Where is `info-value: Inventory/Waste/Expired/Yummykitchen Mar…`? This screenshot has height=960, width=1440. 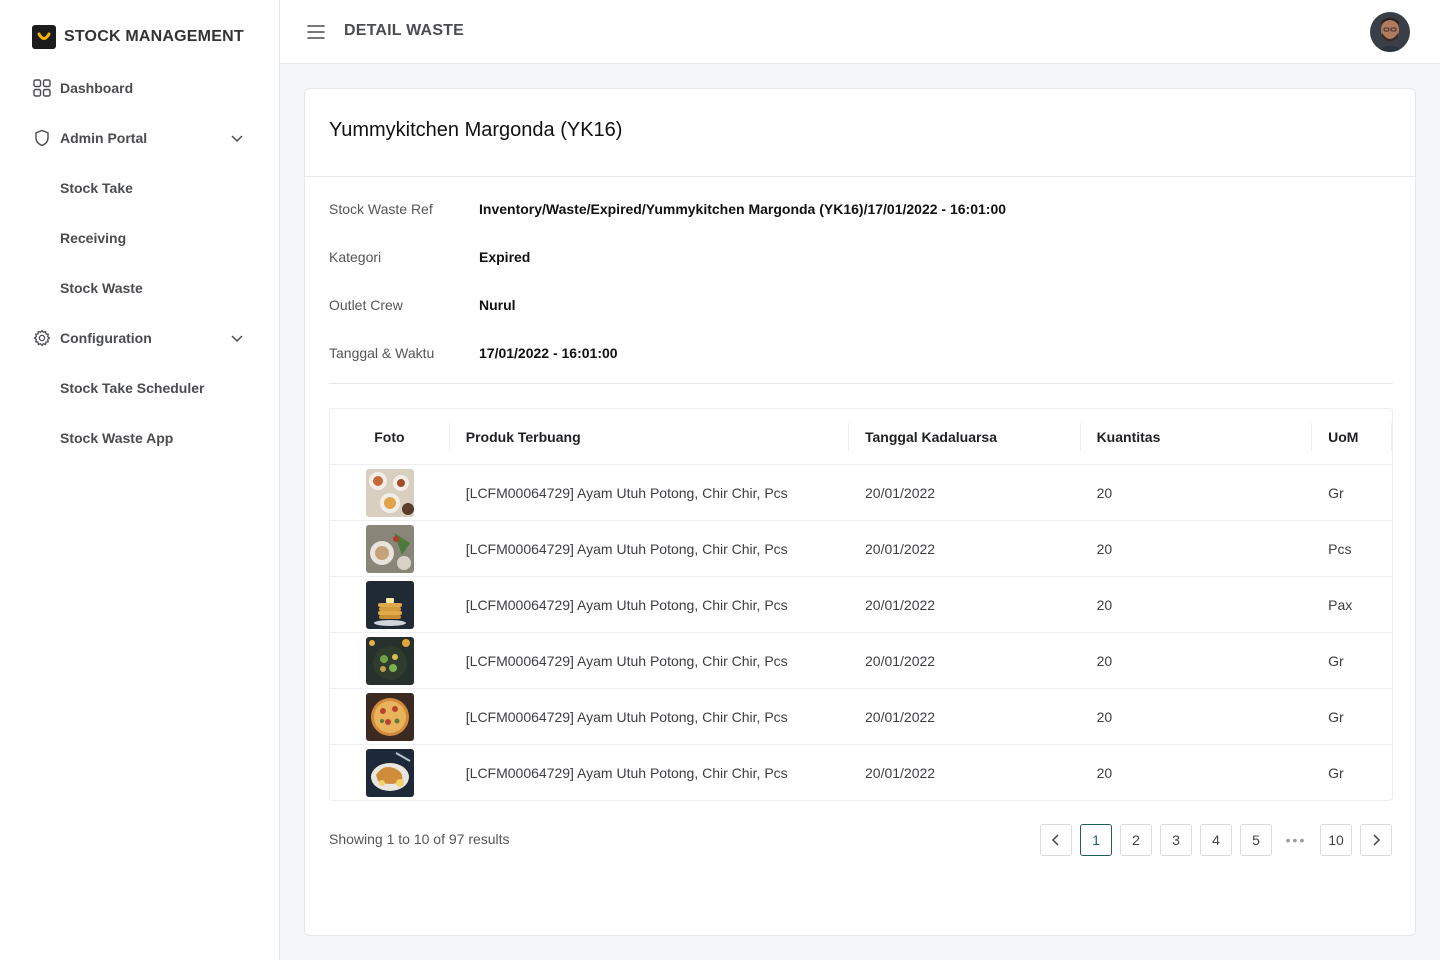
info-value: Inventory/Waste/Expired/Yummykitchen Mar… is located at coordinates (743, 209).